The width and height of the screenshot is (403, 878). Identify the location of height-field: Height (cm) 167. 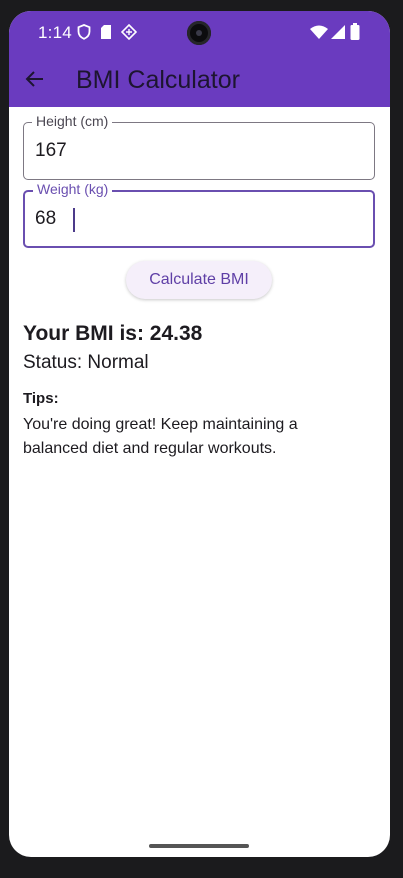
(199, 146).